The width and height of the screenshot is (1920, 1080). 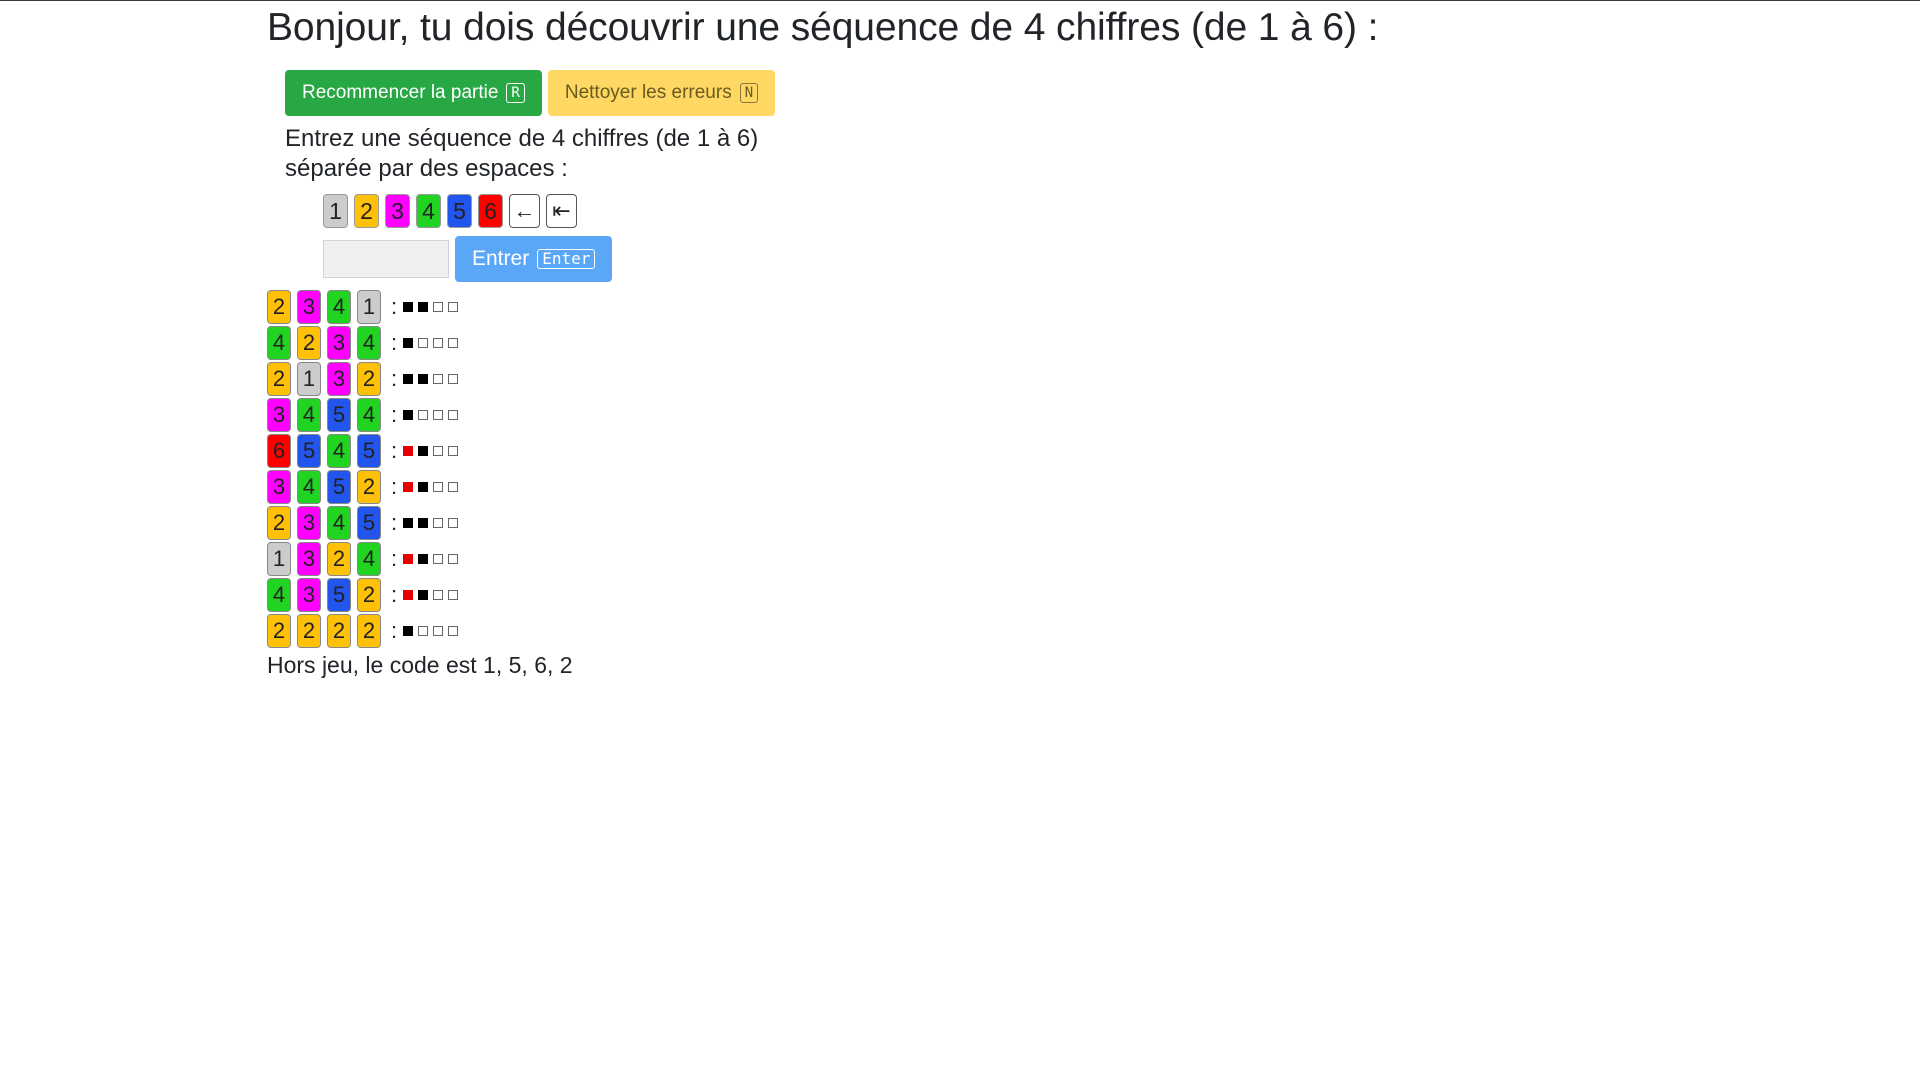 What do you see at coordinates (524, 211) in the screenshot?
I see `backspace-icon: ←` at bounding box center [524, 211].